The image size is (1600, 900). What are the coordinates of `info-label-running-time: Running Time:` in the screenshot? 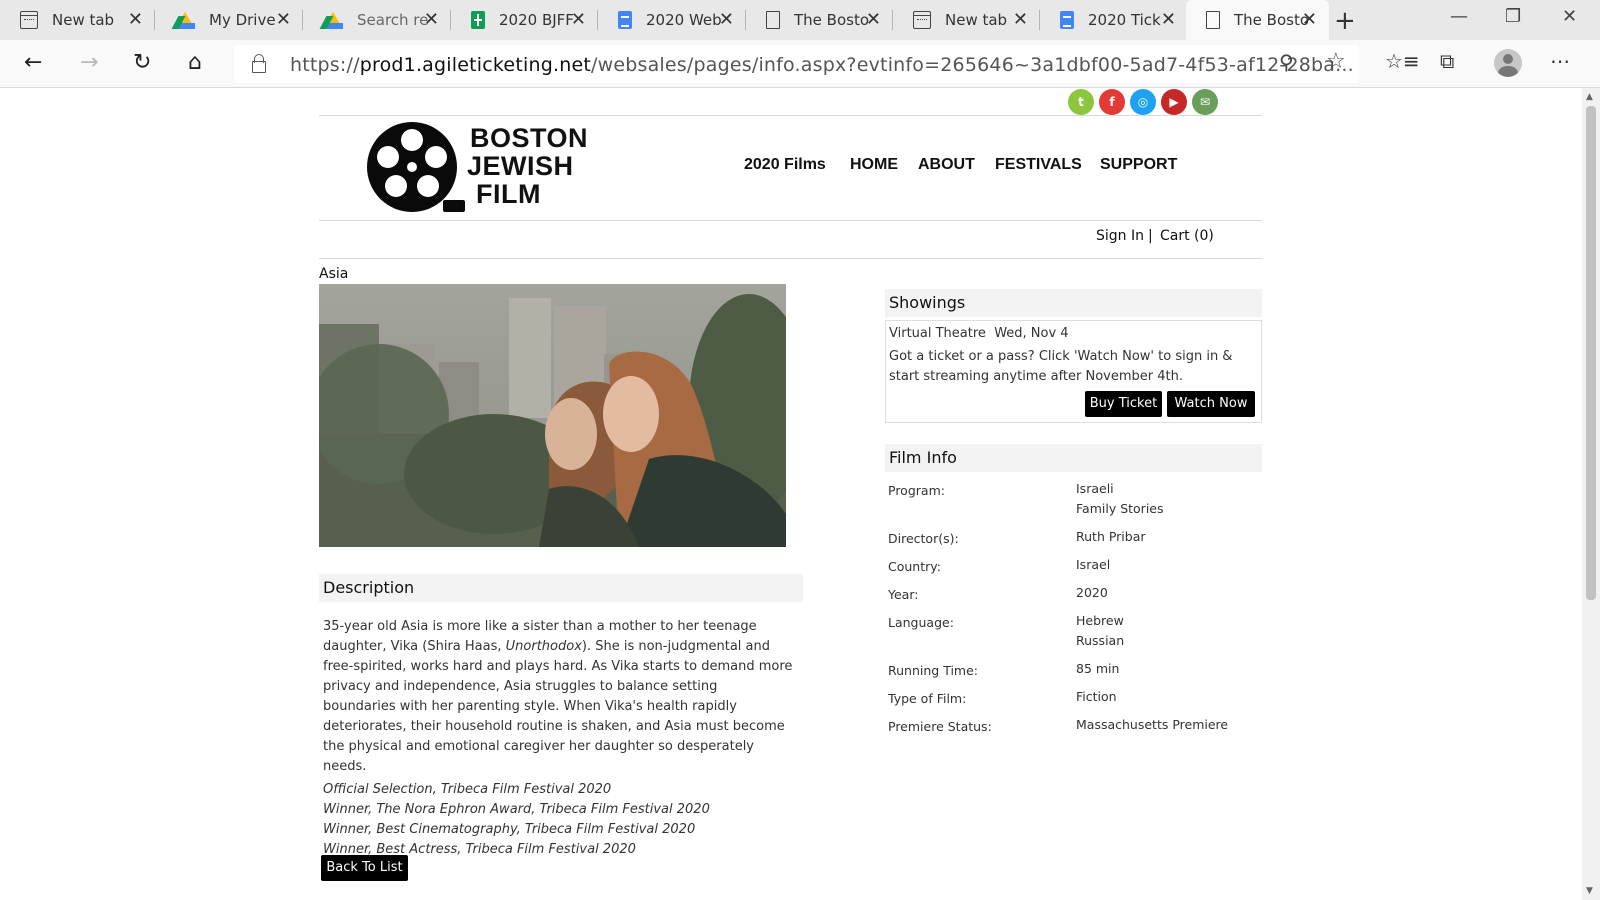 It's located at (933, 670).